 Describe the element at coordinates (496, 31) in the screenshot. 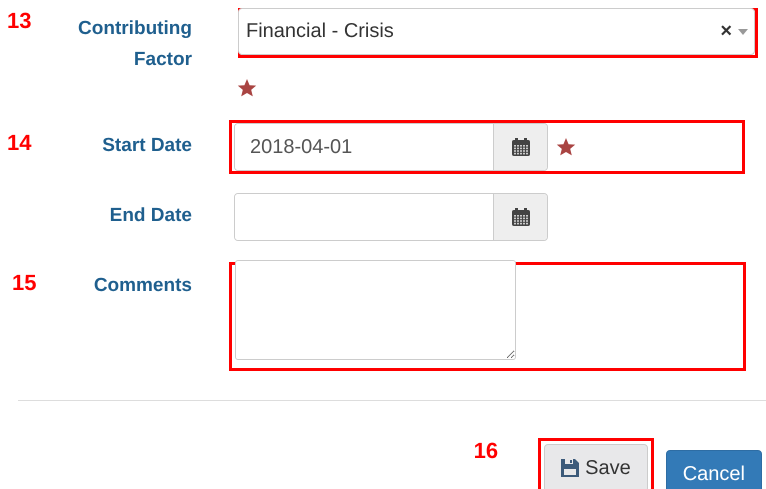

I see `factor-select: Financial - Crisis ×` at that location.